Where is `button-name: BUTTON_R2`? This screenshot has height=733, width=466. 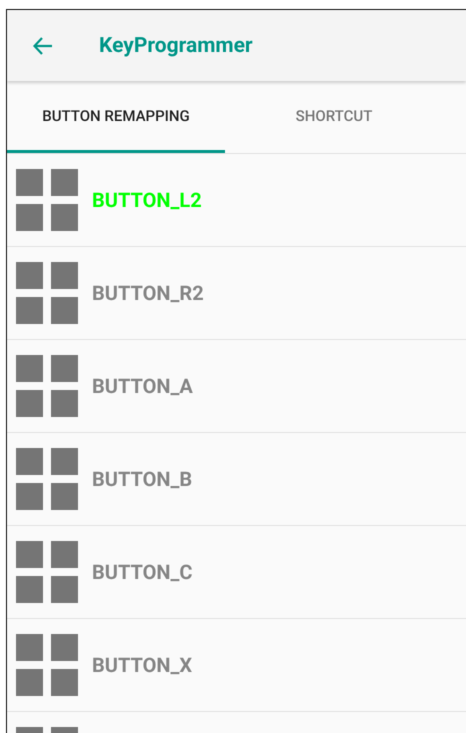 button-name: BUTTON_R2 is located at coordinates (148, 293).